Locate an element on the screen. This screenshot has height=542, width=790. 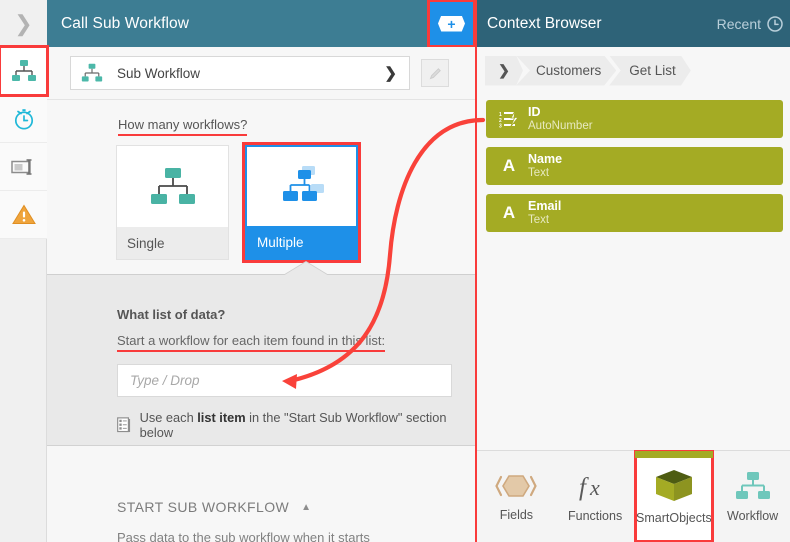
list-drop-placeholder: Type / Drop is located at coordinates (165, 380).